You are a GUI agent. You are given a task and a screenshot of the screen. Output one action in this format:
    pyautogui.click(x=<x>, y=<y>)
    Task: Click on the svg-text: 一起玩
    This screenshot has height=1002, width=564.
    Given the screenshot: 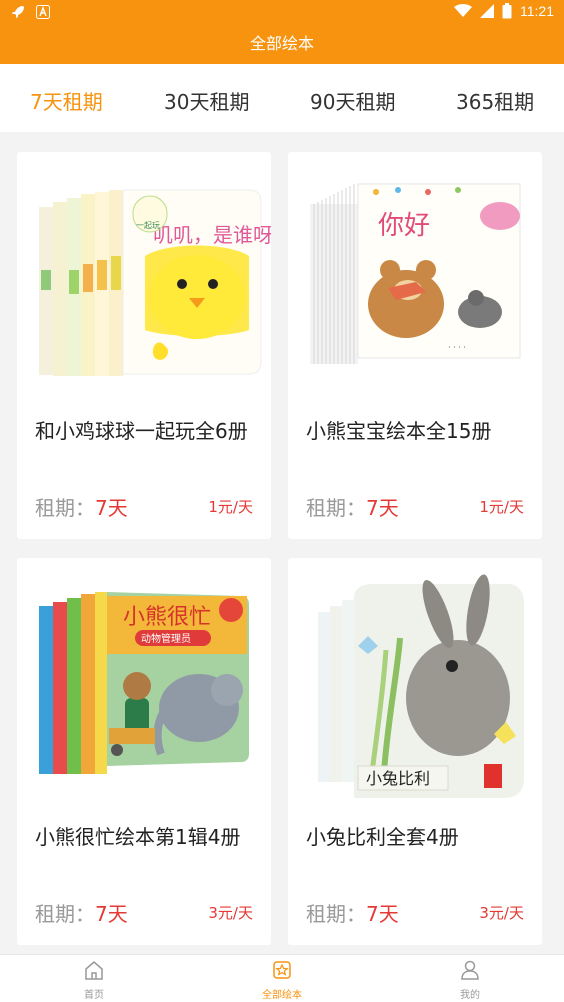 What is the action you would take?
    pyautogui.click(x=148, y=225)
    